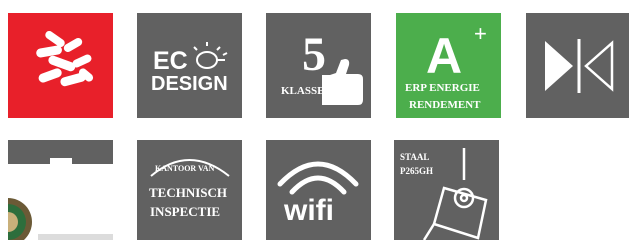 The image size is (629, 240). I want to click on kantoor-line1: KANTOOR VAN, so click(185, 168).